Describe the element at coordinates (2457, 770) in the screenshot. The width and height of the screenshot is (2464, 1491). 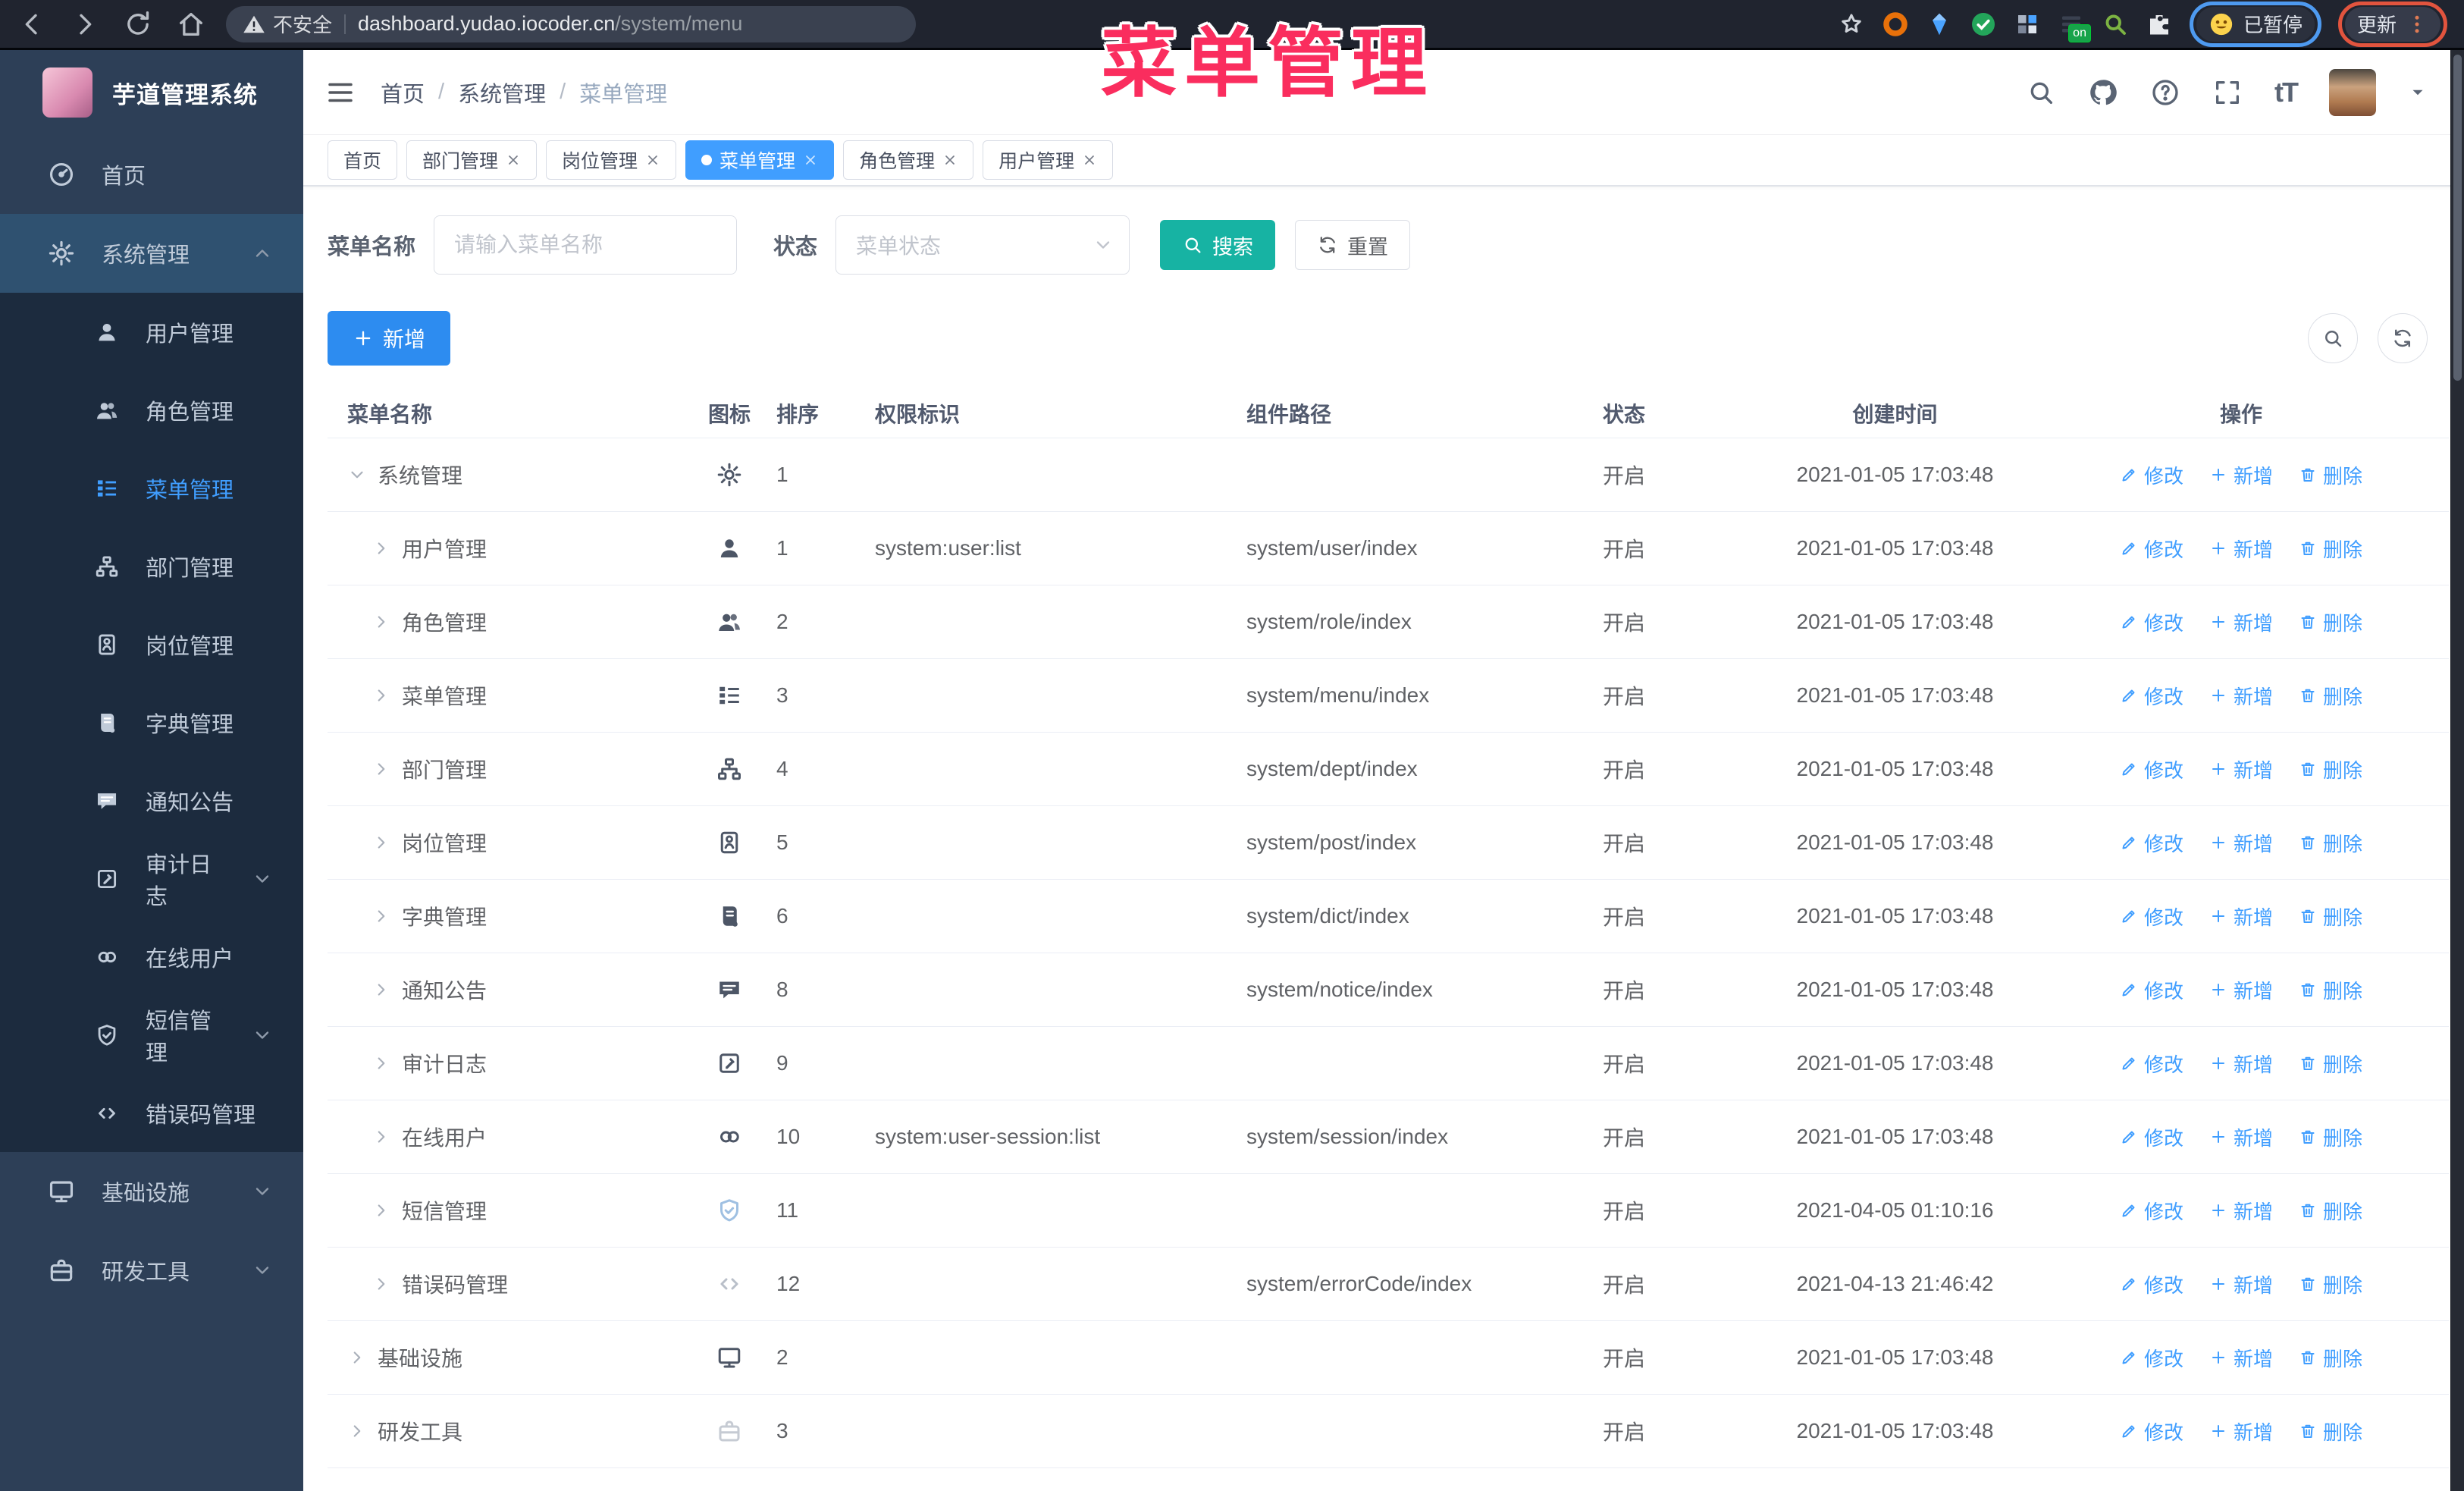
I see `browser-scrollbar` at that location.